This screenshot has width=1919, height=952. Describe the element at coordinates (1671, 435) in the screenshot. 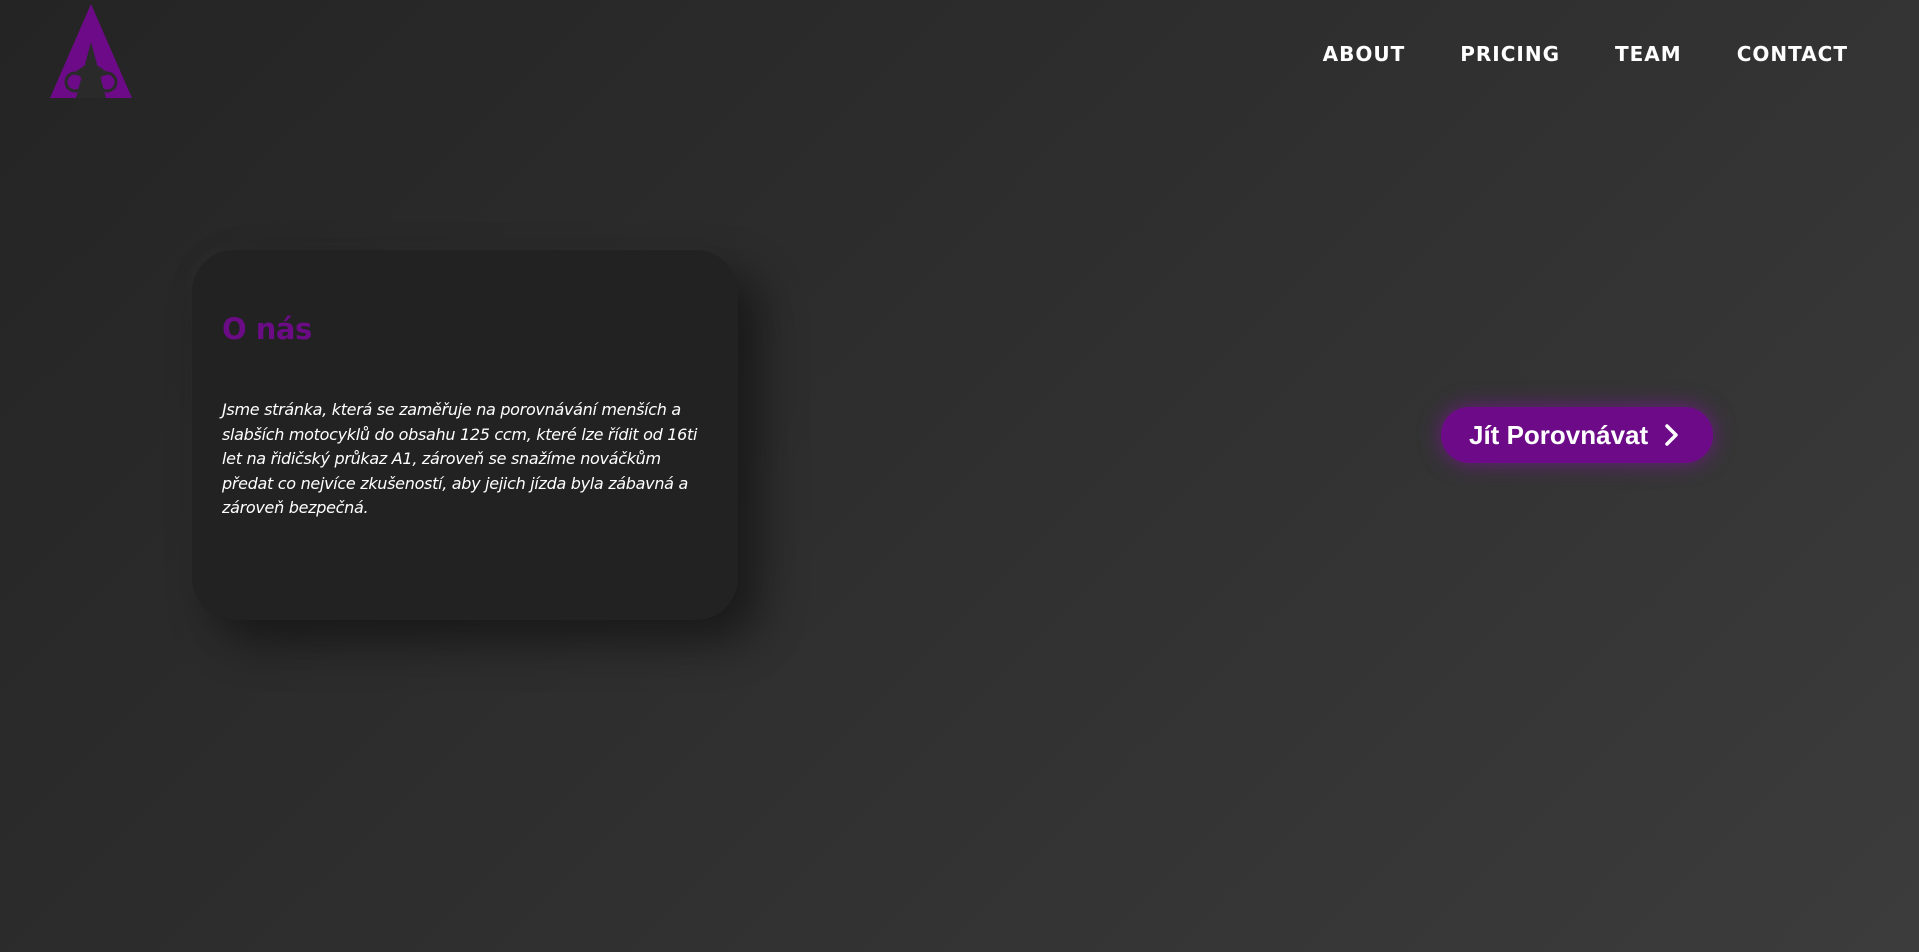

I see `chevron-right-icon` at that location.